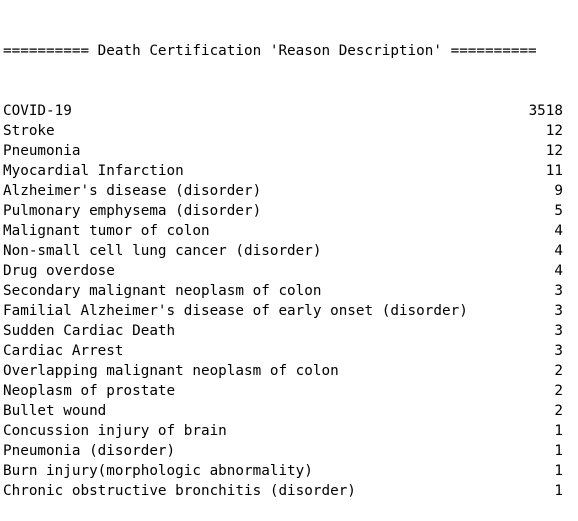  I want to click on reason-row: Stroke 12, so click(283, 131).